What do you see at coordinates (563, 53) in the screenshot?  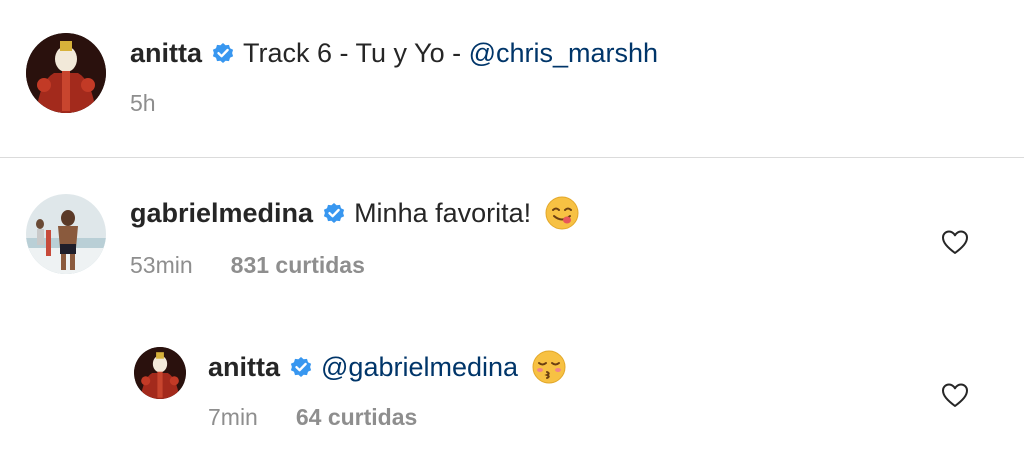 I see `caption-mention: @chris_marshh` at bounding box center [563, 53].